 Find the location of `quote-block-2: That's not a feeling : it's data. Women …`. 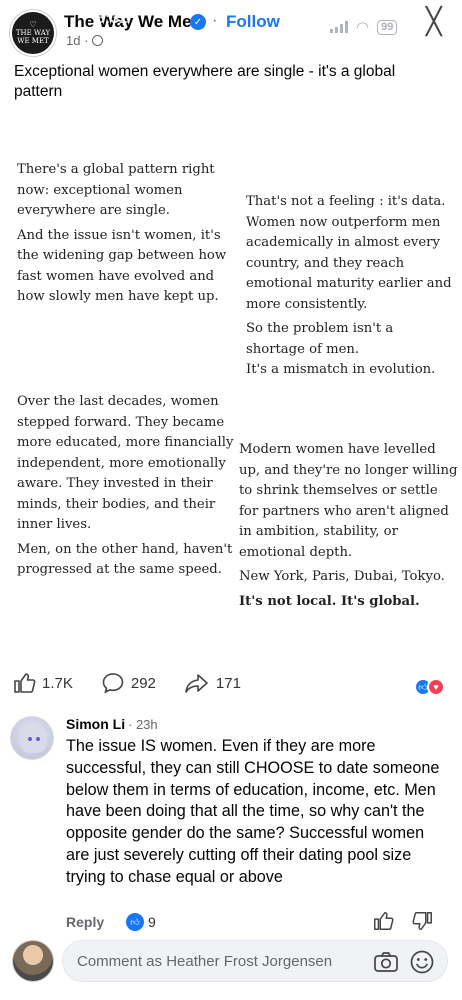

quote-block-2: That's not a feeling : it's data. Women … is located at coordinates (351, 288).